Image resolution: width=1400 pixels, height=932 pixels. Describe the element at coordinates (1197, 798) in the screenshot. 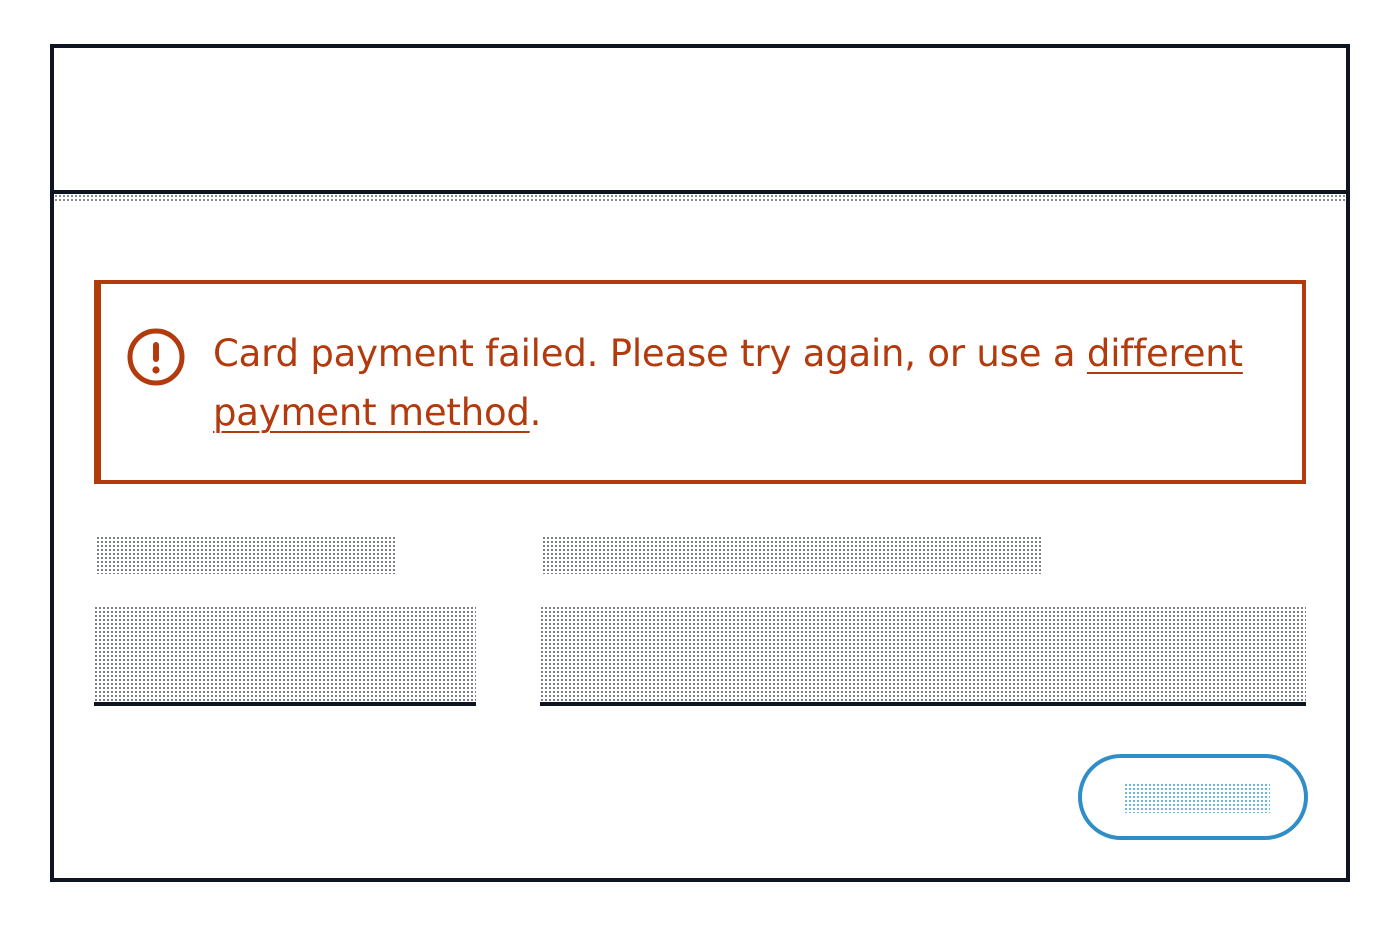

I see `button-label-placeholder` at that location.